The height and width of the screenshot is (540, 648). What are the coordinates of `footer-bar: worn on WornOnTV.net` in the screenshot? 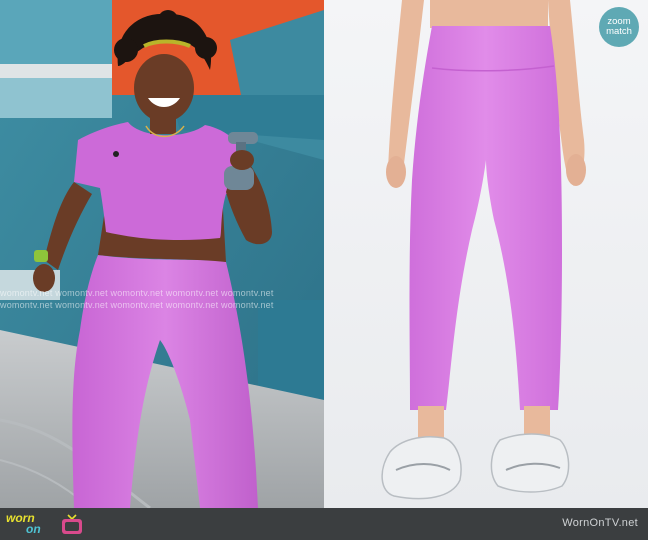 It's located at (324, 524).